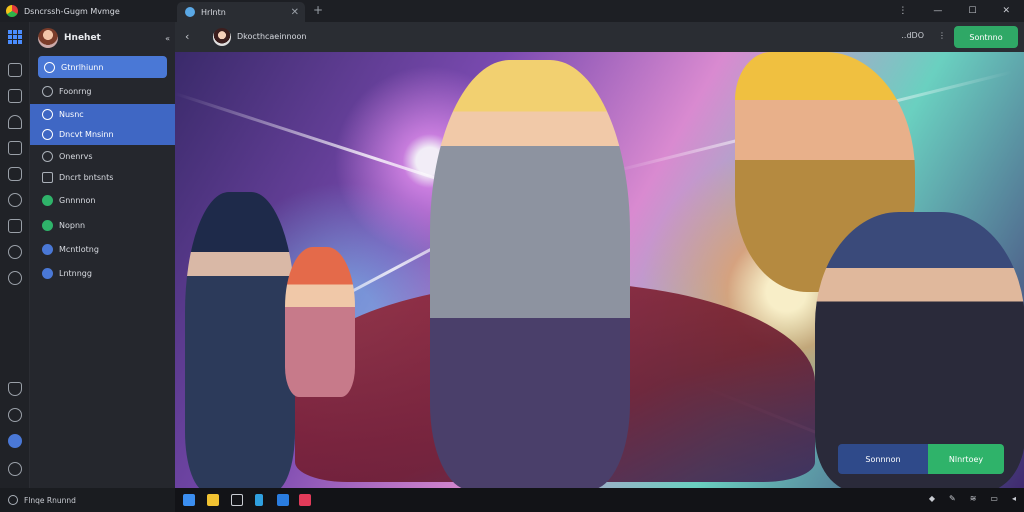  What do you see at coordinates (241, 12) in the screenshot?
I see `browser-tab: Hrlntn ✕` at bounding box center [241, 12].